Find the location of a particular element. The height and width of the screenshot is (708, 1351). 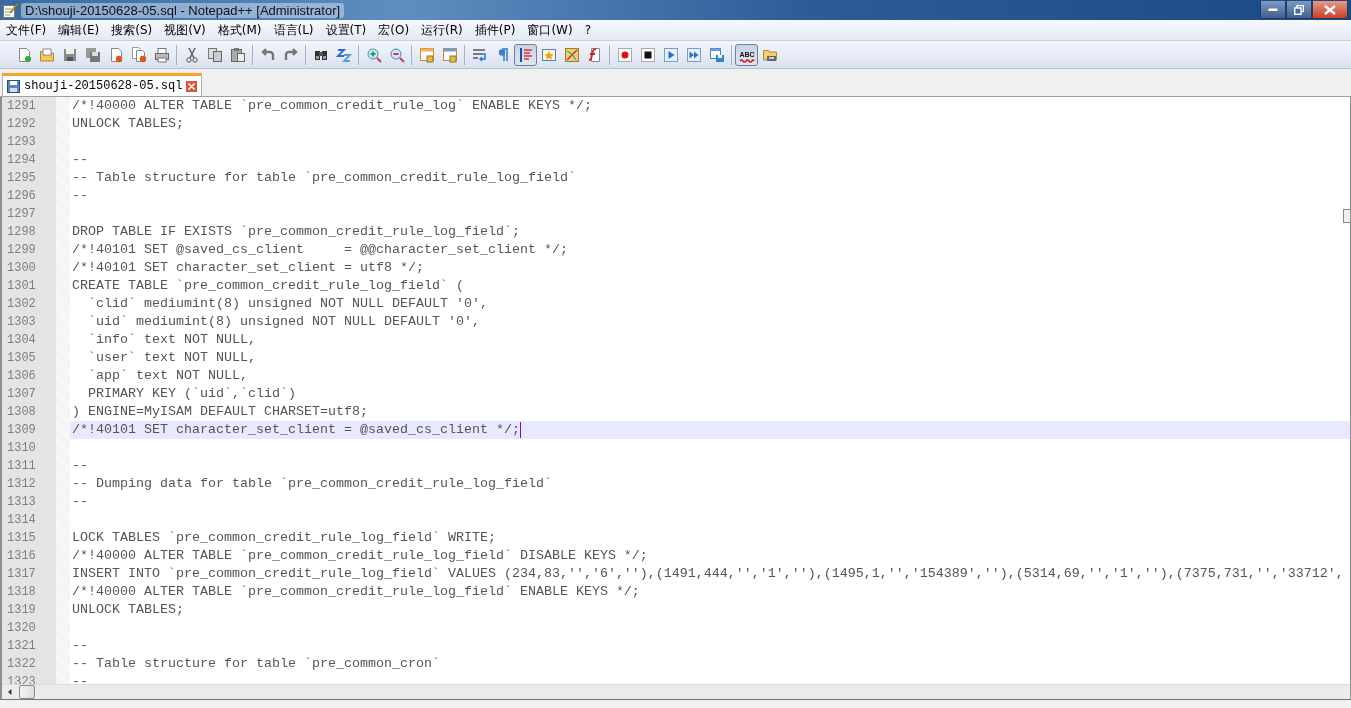

code-line: -- Table structure for table `pre_common_credit_rule_log_field` is located at coordinates (324, 178).